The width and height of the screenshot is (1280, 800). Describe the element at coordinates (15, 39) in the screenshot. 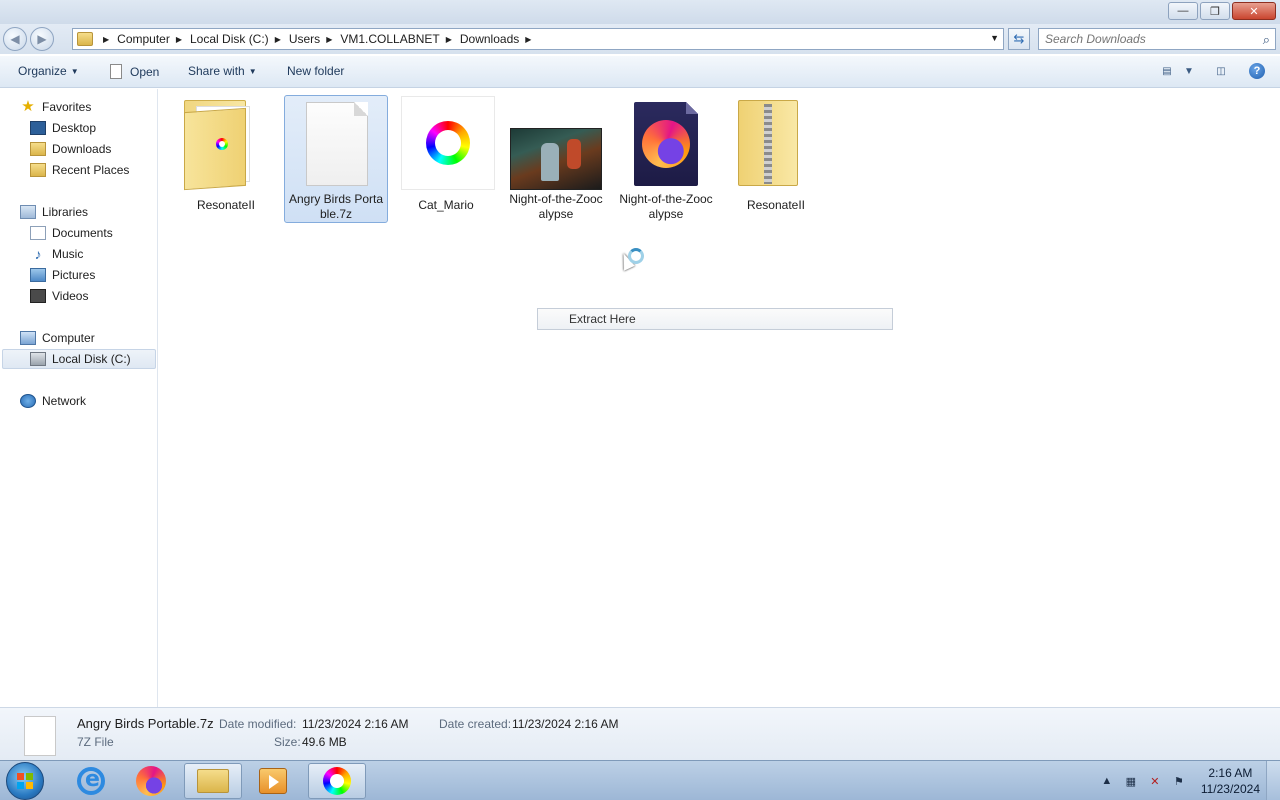

I see `back-button: ◀` at that location.